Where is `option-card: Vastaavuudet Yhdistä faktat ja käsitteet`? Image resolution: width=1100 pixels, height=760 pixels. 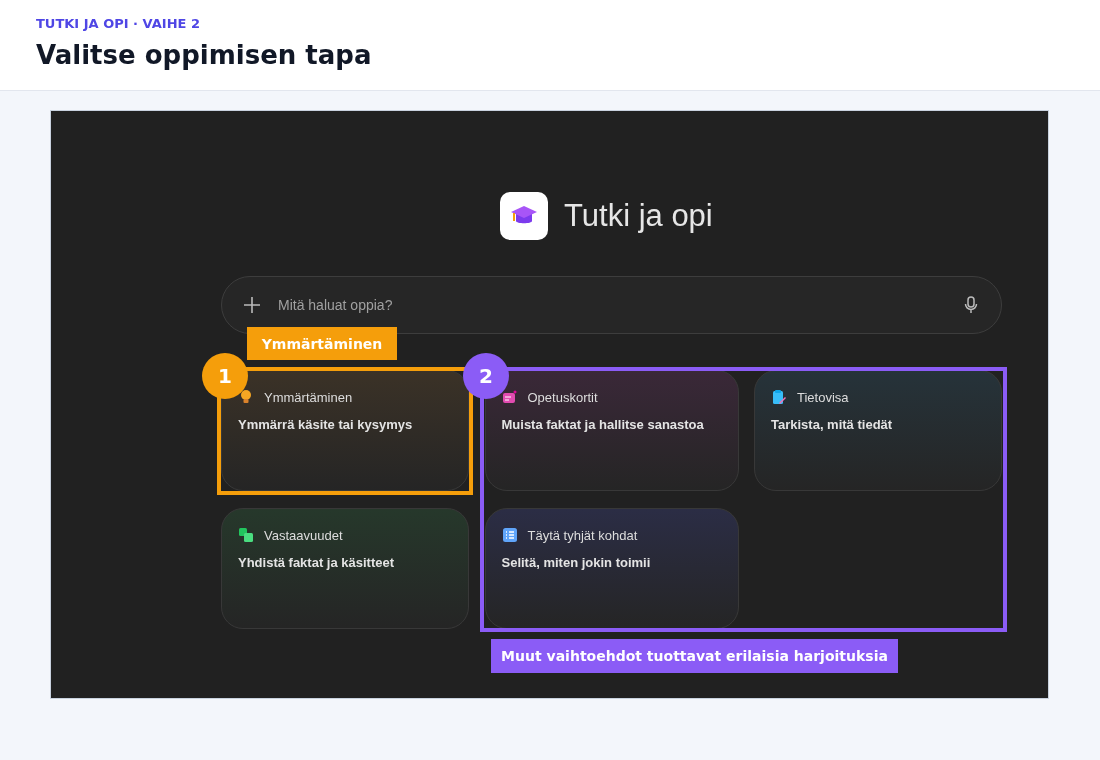 option-card: Vastaavuudet Yhdistä faktat ja käsitteet is located at coordinates (345, 568).